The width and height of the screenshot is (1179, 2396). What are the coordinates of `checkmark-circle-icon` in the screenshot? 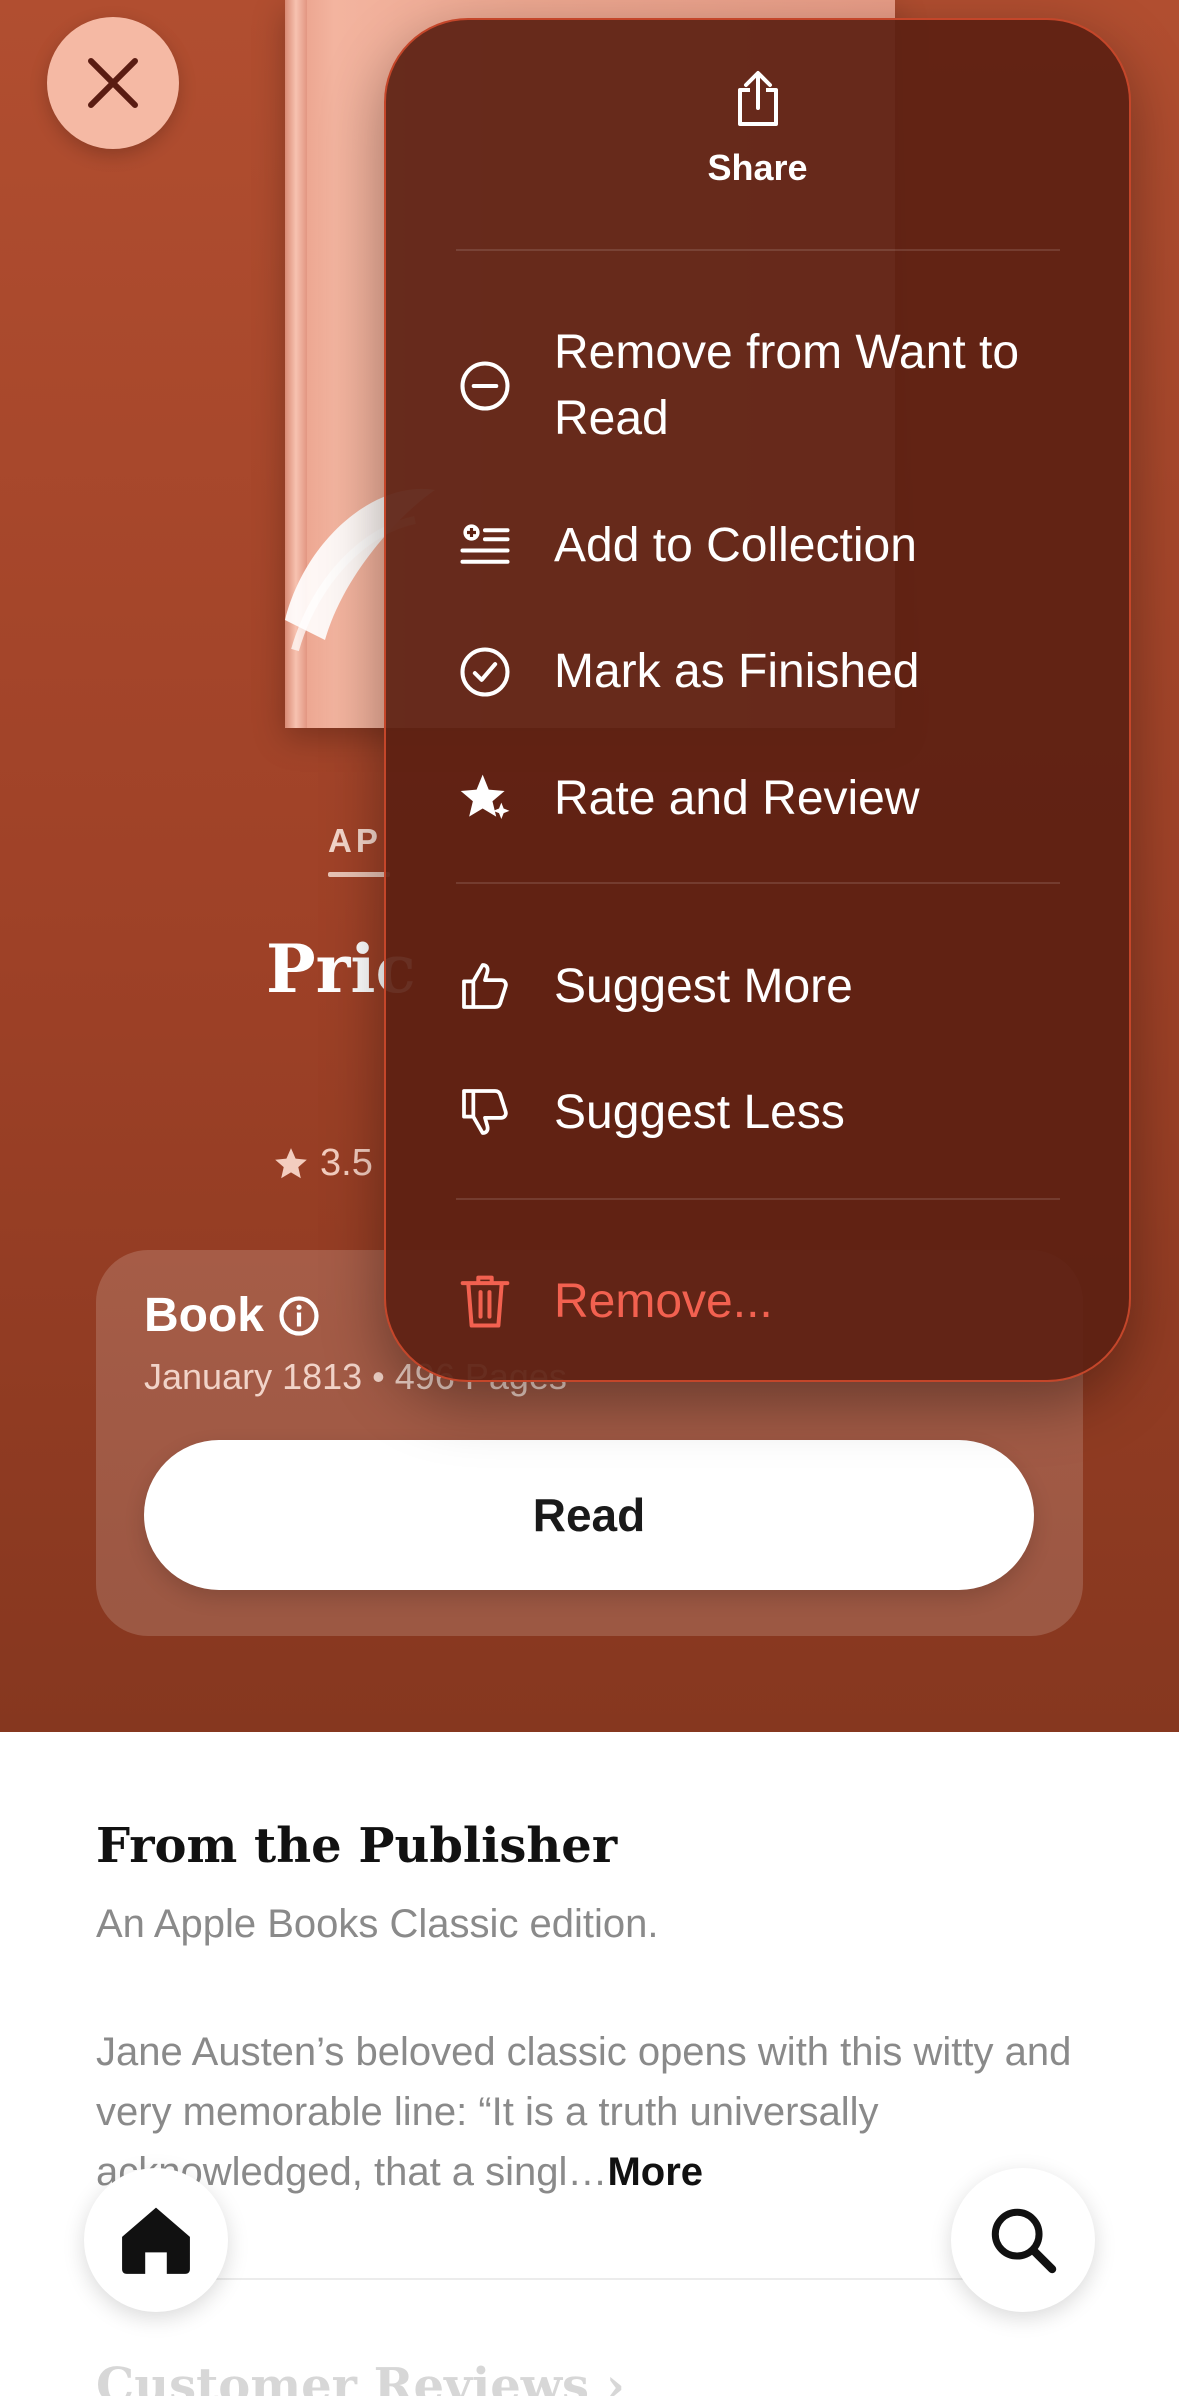 It's located at (485, 672).